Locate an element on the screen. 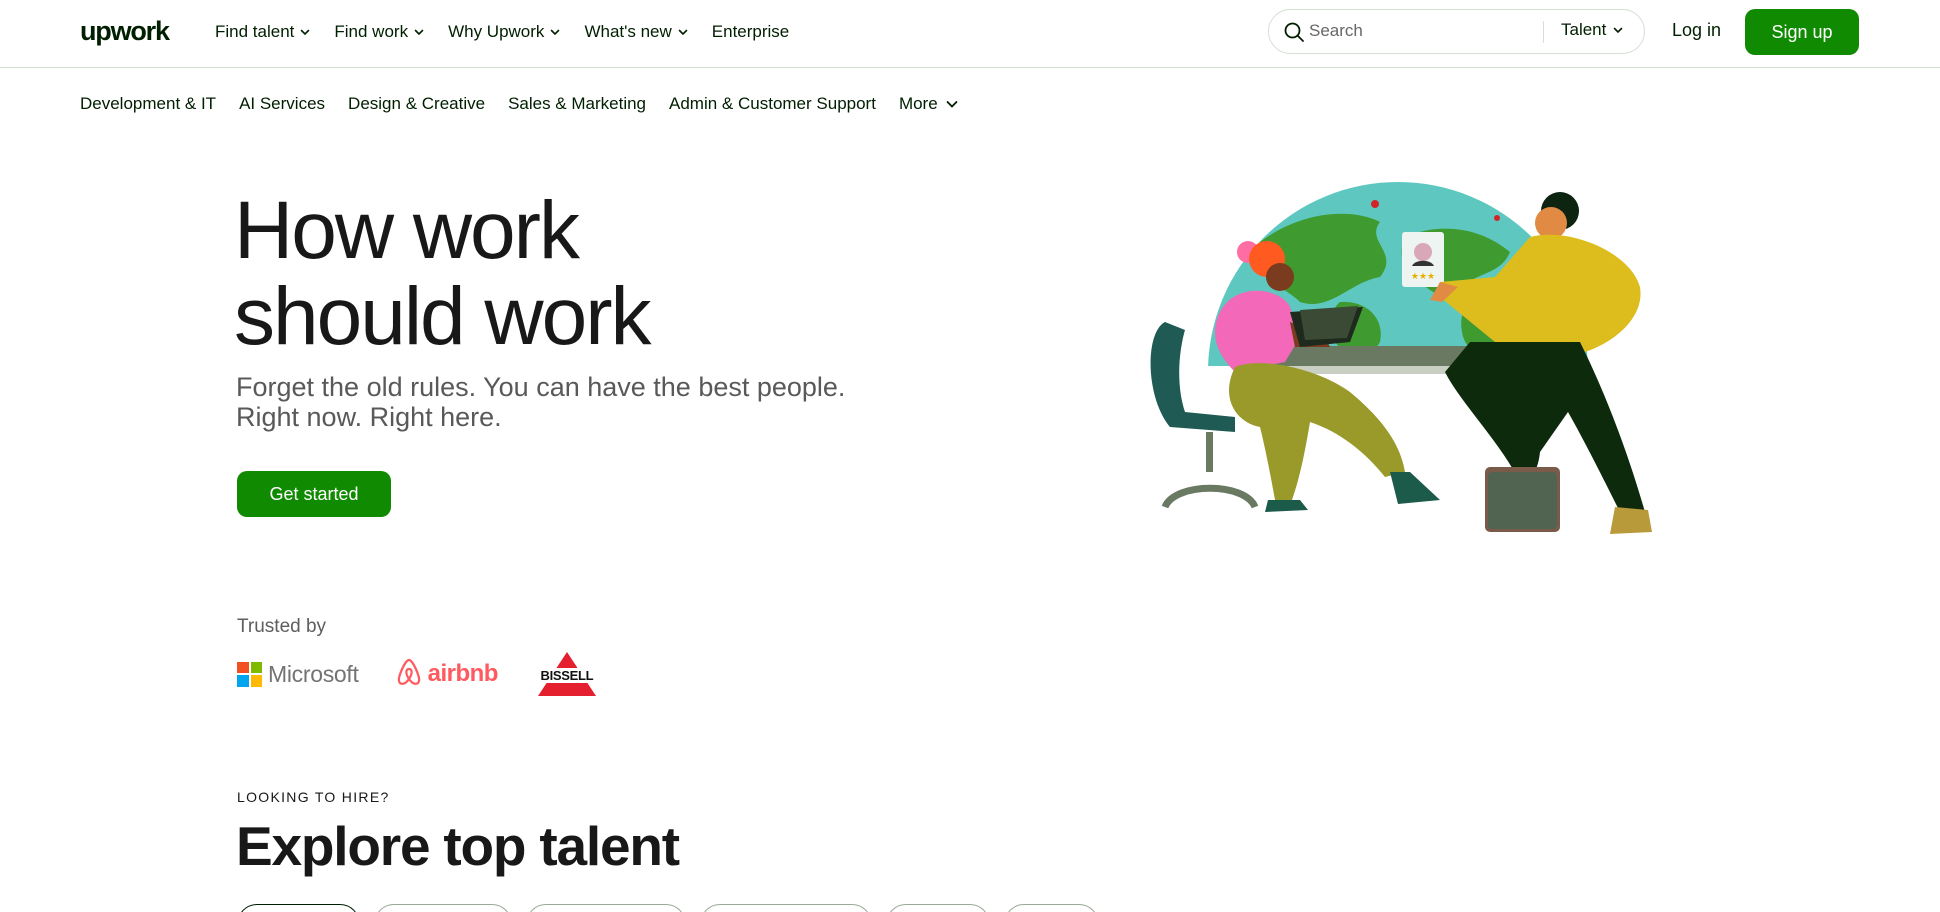  search-bar: Talent is located at coordinates (1456, 31).